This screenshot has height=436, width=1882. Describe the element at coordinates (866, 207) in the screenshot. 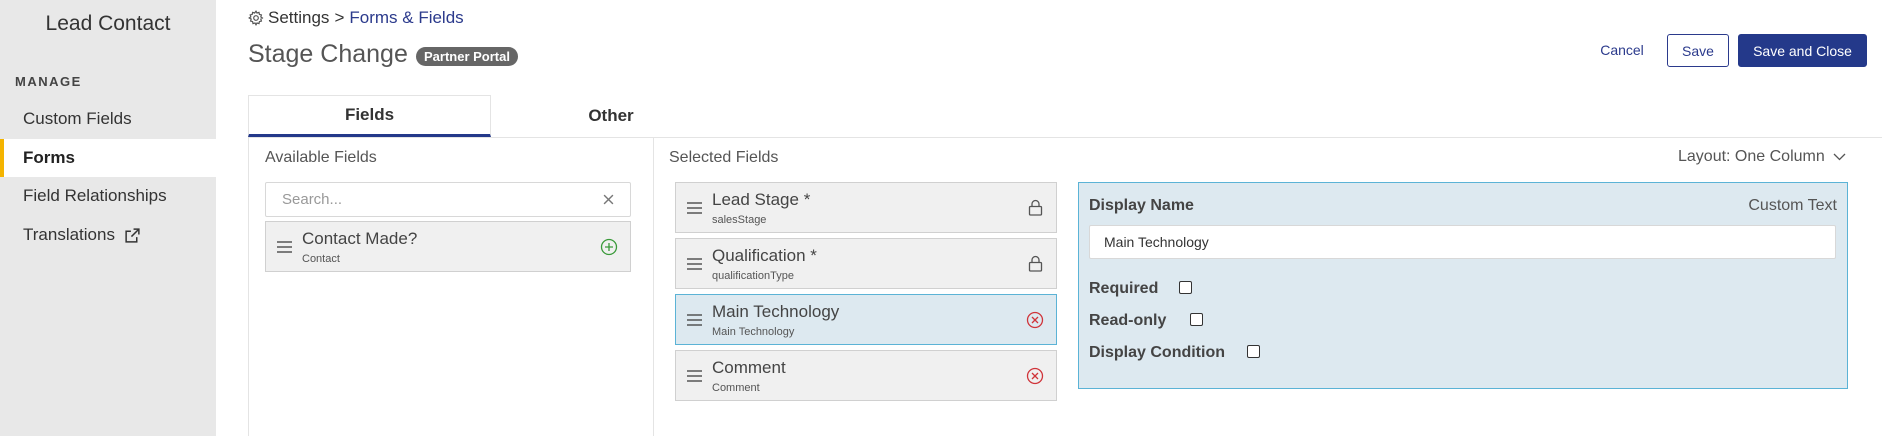

I see `selected-field-item: Lead Stage * salesStage` at that location.